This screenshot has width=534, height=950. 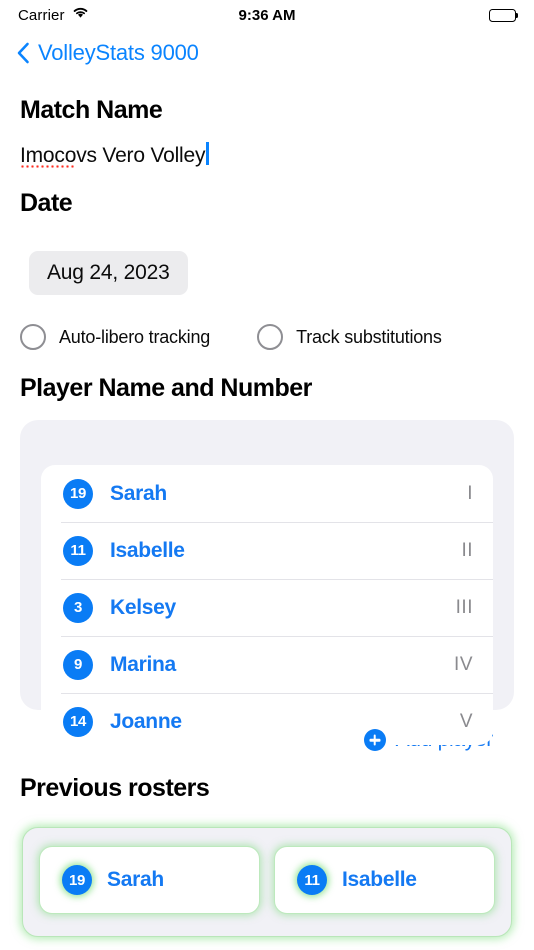 What do you see at coordinates (143, 665) in the screenshot?
I see `player-name: Marina` at bounding box center [143, 665].